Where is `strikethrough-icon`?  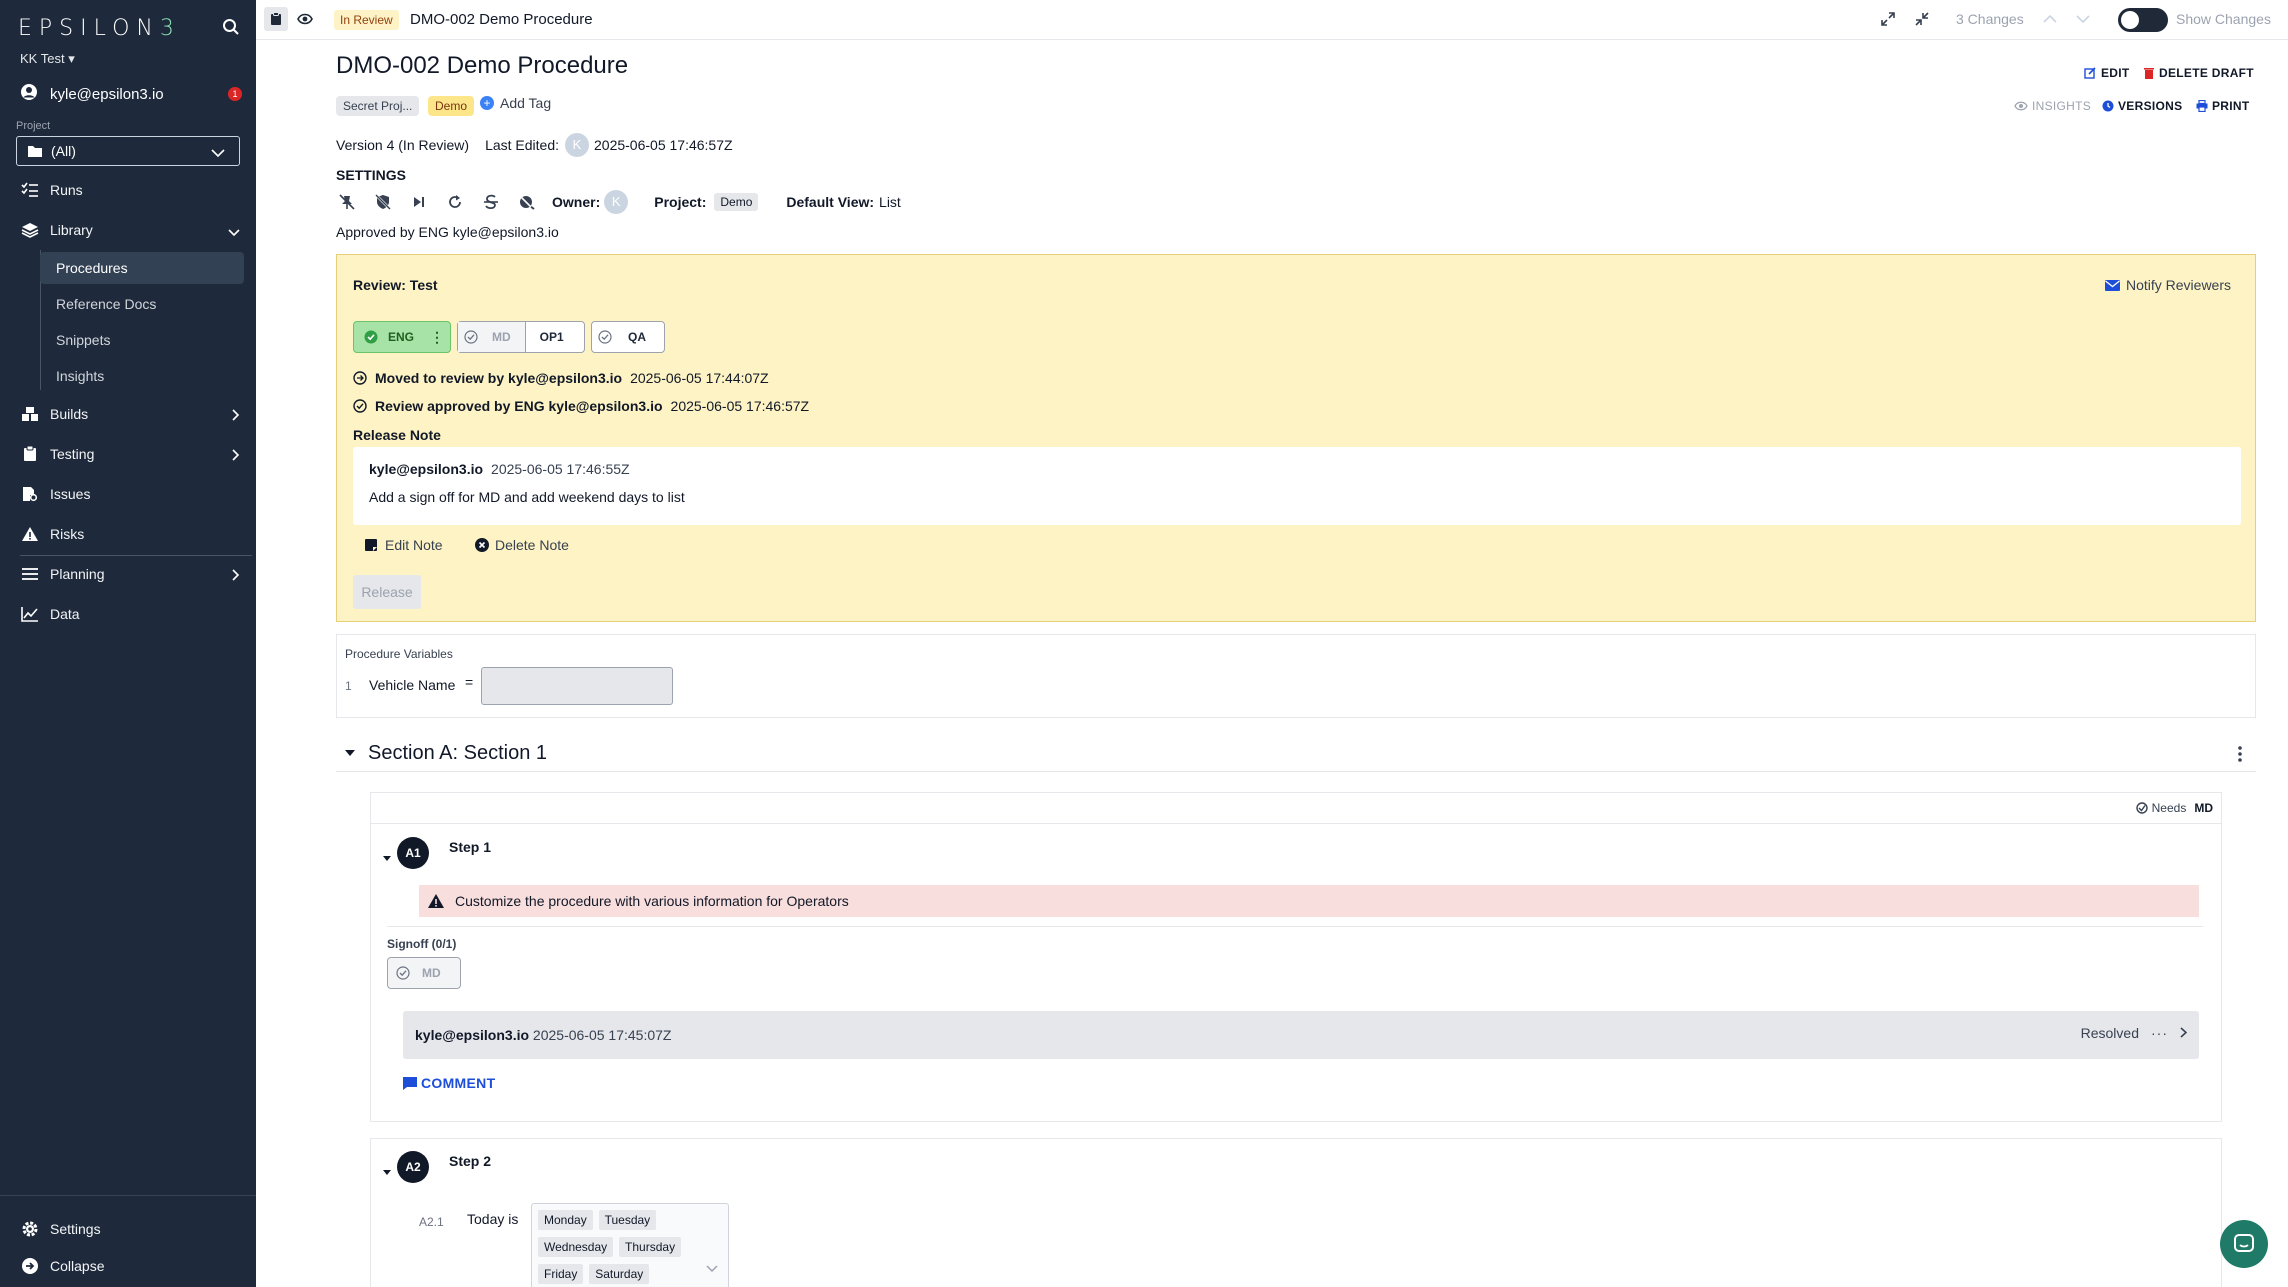
strikethrough-icon is located at coordinates (491, 202).